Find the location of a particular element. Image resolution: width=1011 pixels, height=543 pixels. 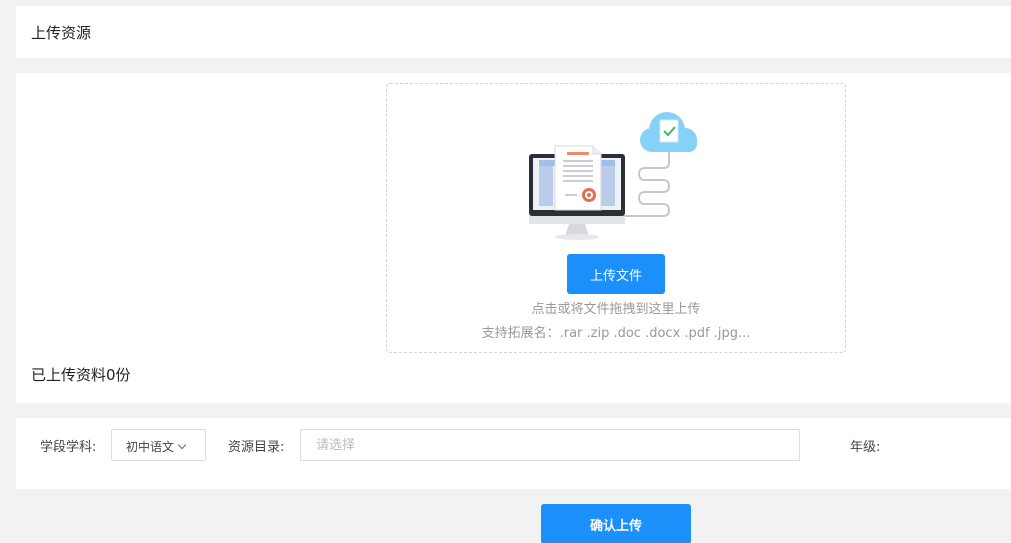

chevron-down-icon is located at coordinates (182, 445).